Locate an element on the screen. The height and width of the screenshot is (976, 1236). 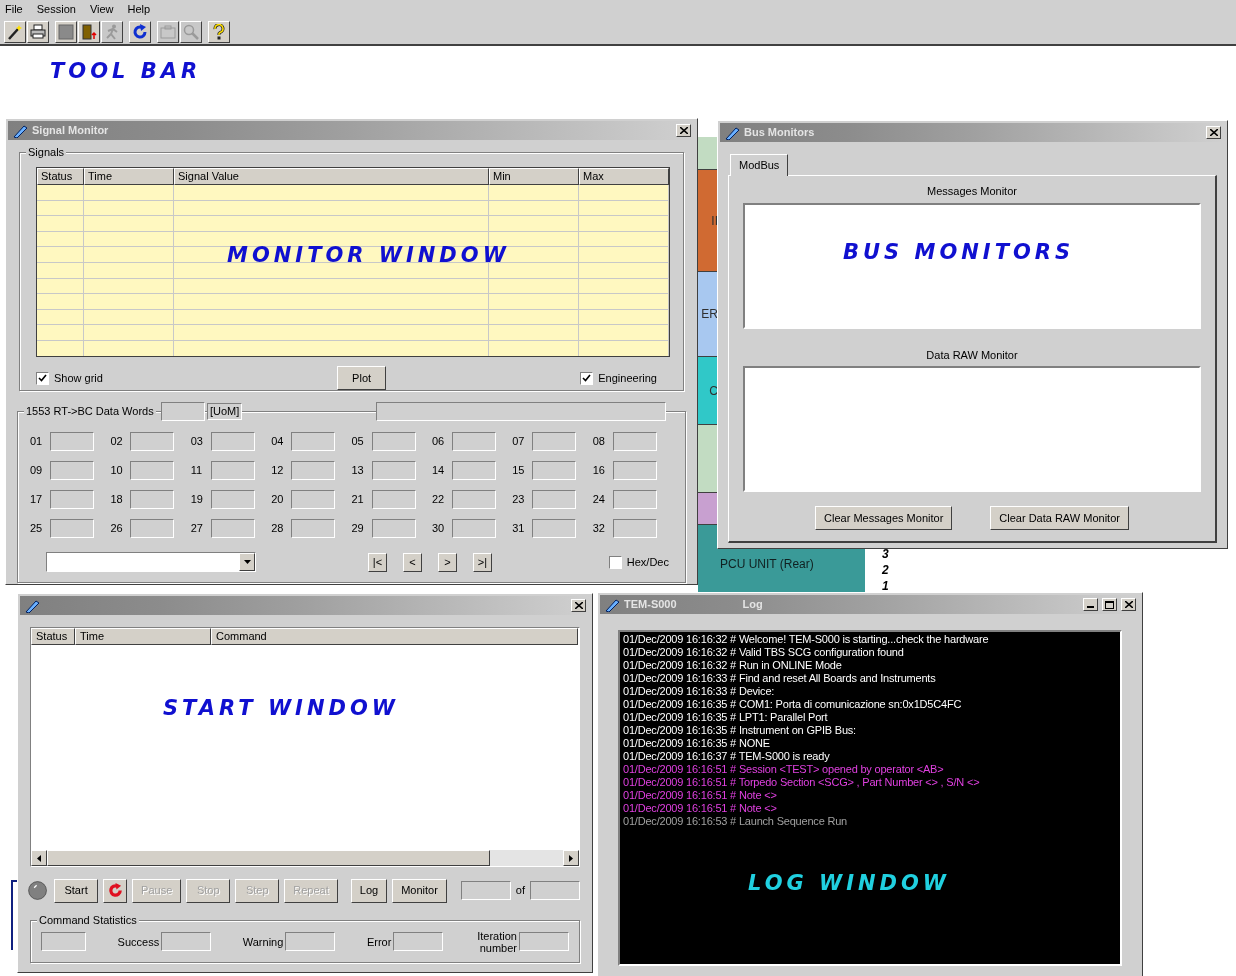
log-line: 01/Dec/2009 16:16:51 # Note <> is located at coordinates (700, 795).